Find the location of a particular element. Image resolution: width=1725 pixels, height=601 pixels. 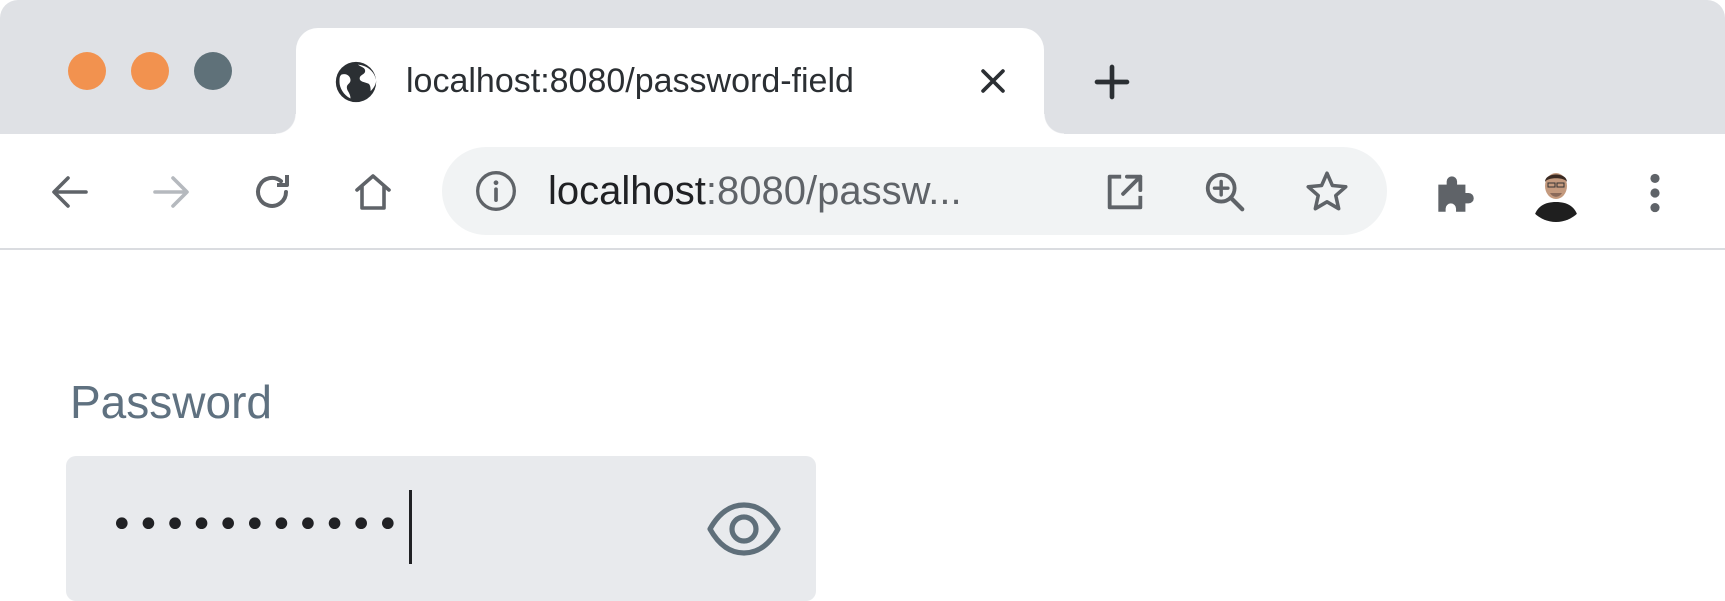

avatar-image is located at coordinates (1556, 191).